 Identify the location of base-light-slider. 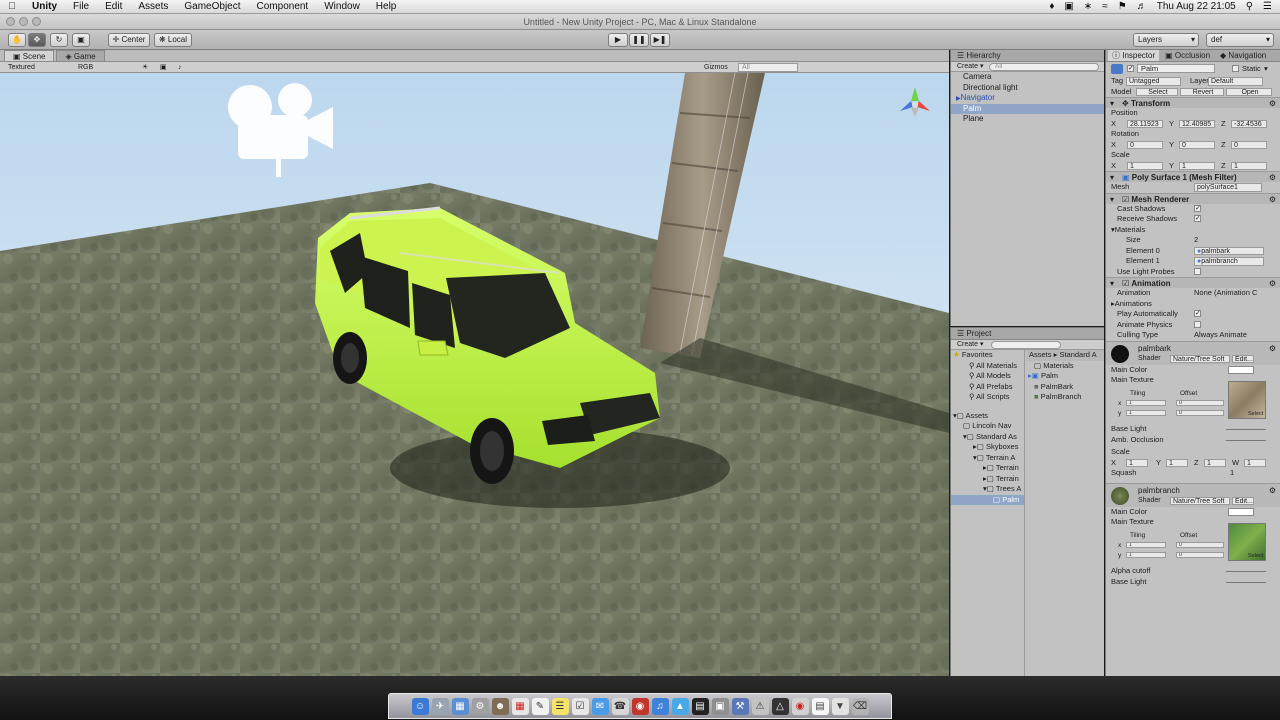
(1246, 582).